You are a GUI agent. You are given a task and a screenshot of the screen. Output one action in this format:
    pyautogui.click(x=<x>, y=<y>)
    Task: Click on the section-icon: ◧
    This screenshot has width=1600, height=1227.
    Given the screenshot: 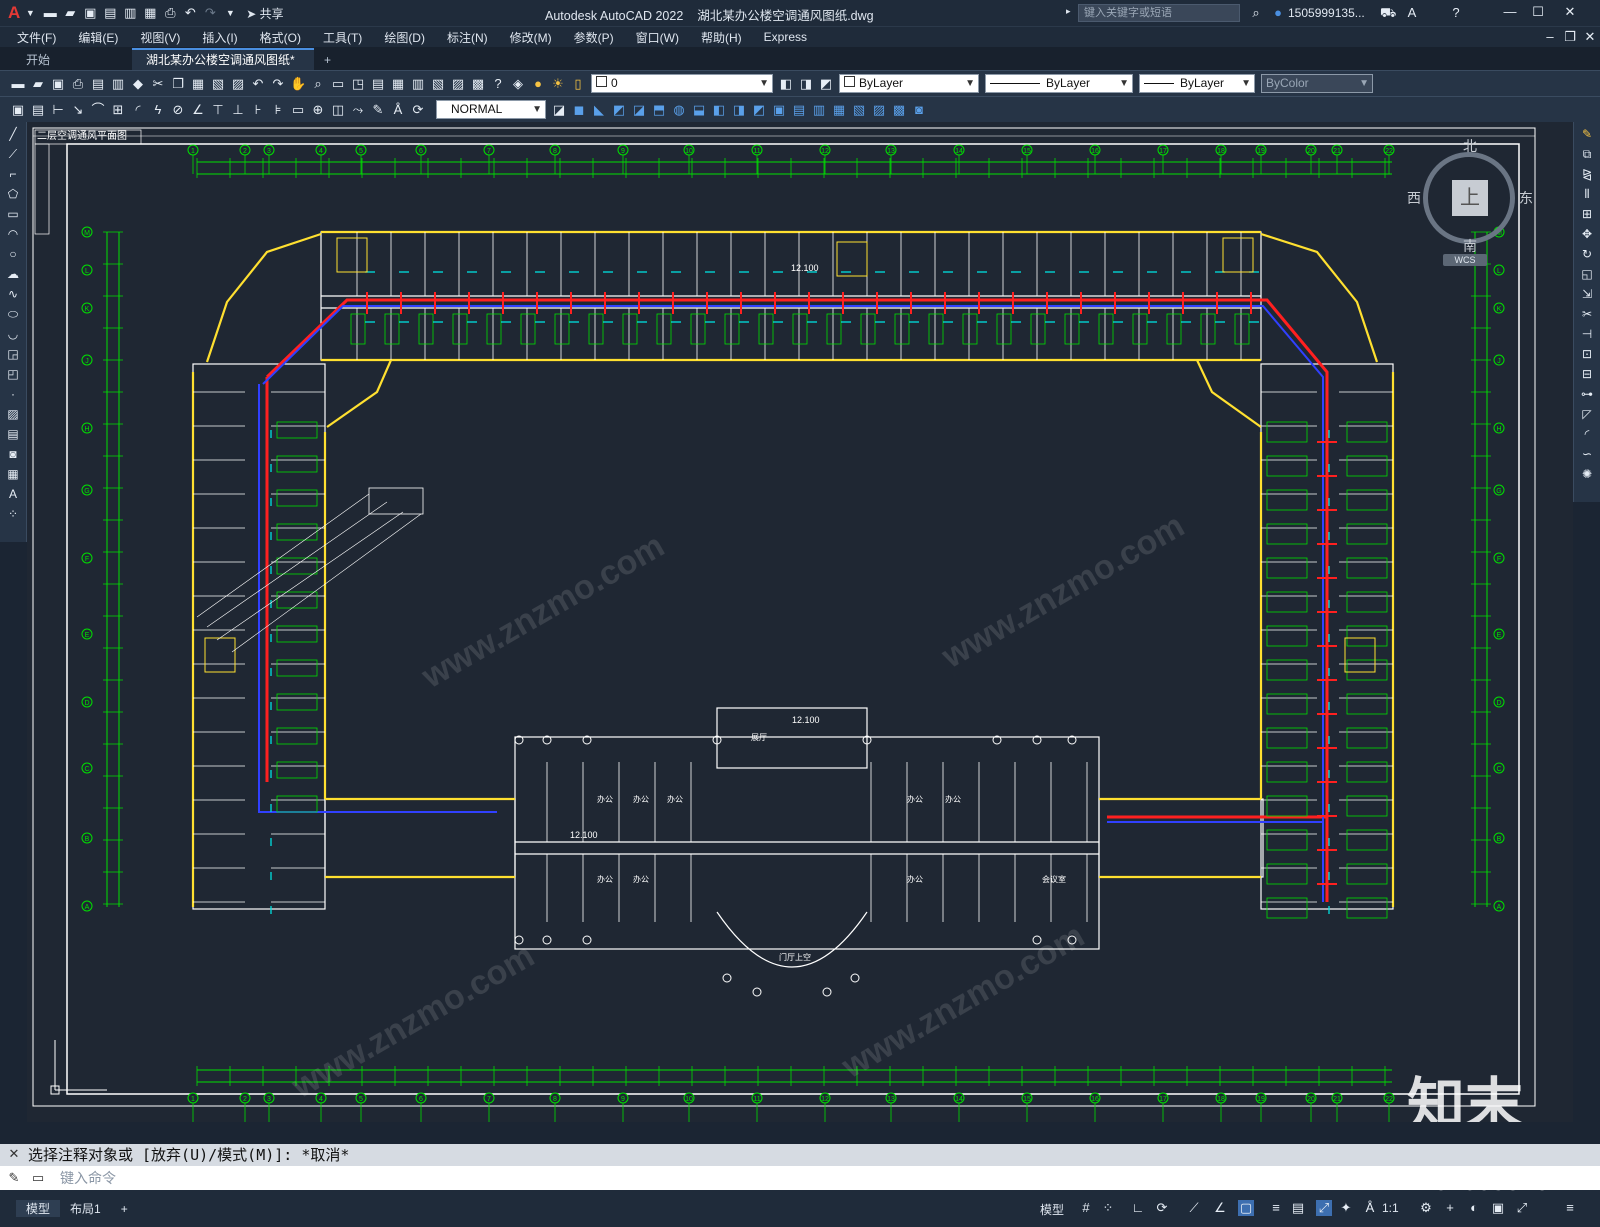 What is the action you would take?
    pyautogui.click(x=719, y=110)
    